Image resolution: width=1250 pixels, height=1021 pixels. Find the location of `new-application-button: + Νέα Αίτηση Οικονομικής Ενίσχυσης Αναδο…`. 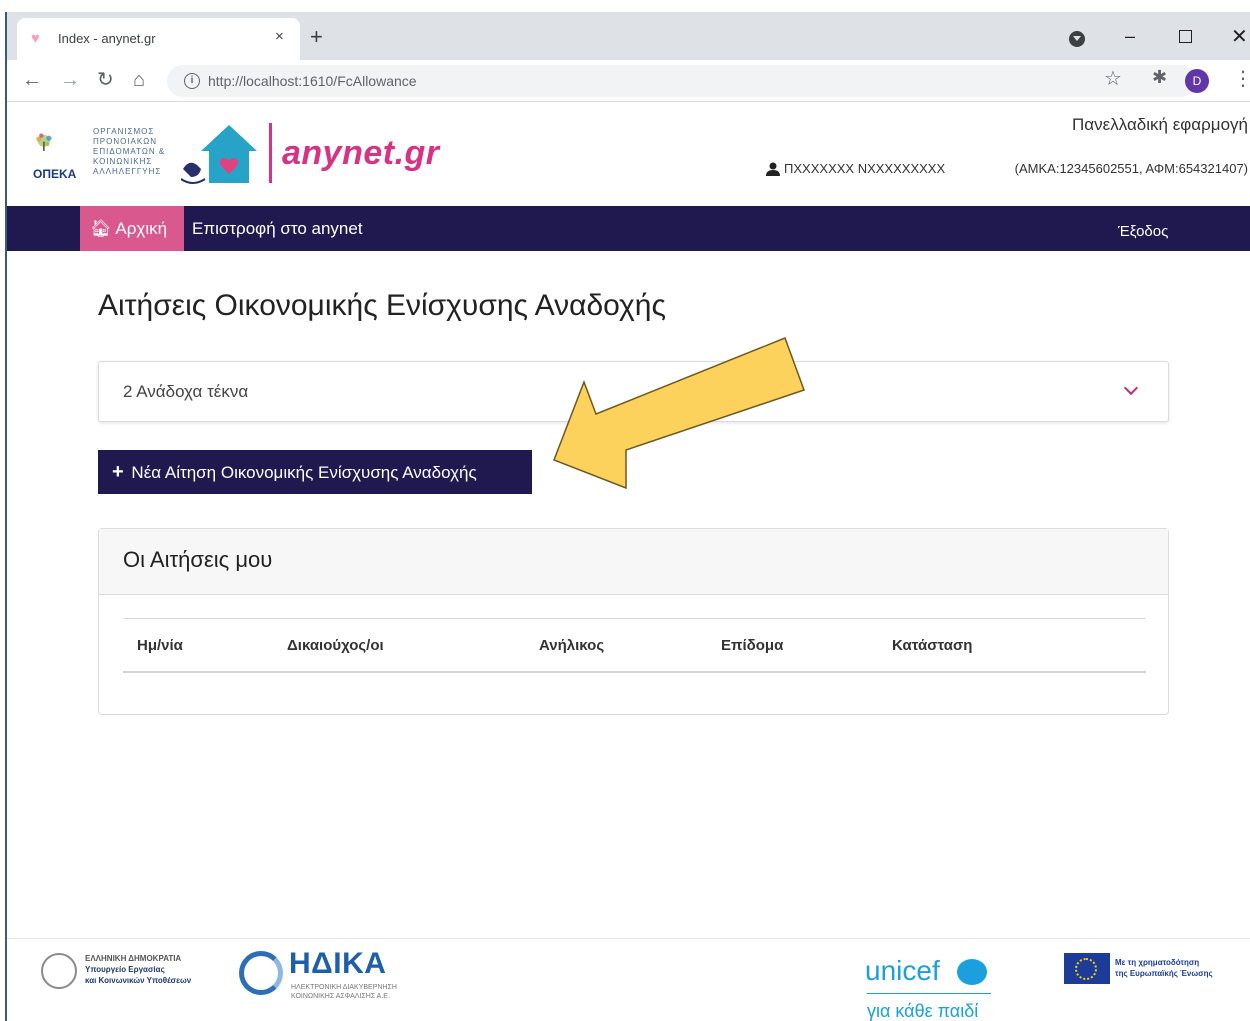

new-application-button: + Νέα Αίτηση Οικονομικής Ενίσχυσης Αναδο… is located at coordinates (315, 472).